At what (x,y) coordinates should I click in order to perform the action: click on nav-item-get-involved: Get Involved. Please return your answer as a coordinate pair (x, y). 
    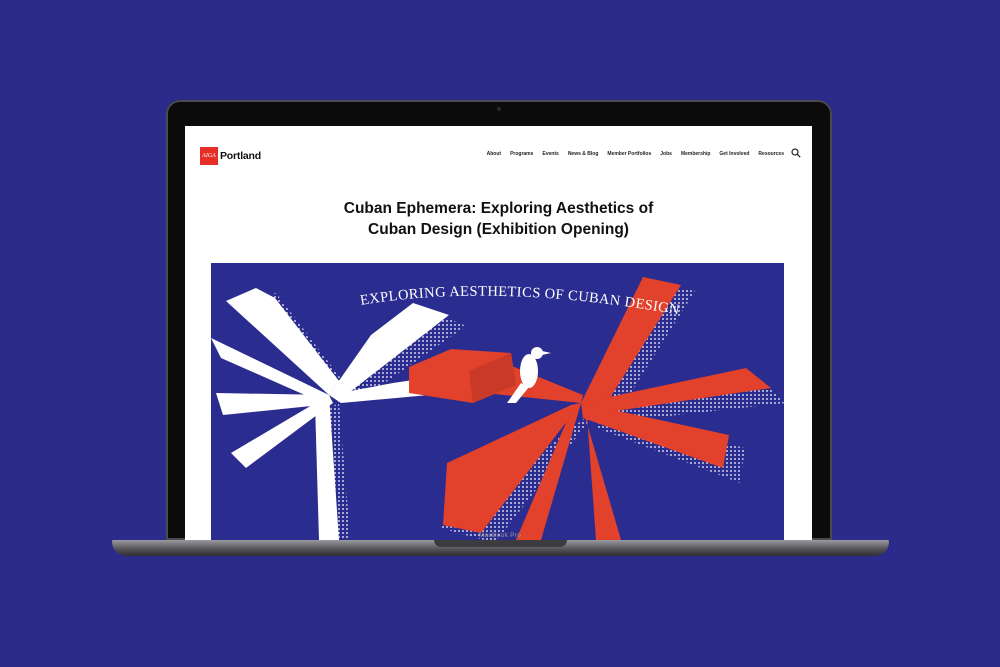
    Looking at the image, I should click on (734, 154).